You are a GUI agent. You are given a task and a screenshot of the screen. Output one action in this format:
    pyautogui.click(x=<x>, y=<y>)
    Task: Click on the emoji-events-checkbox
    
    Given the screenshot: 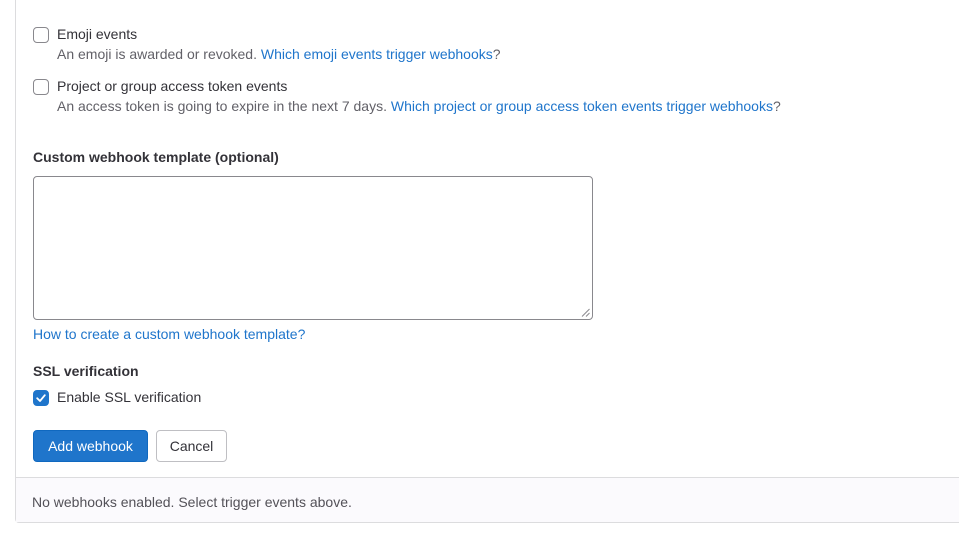 What is the action you would take?
    pyautogui.click(x=41, y=35)
    